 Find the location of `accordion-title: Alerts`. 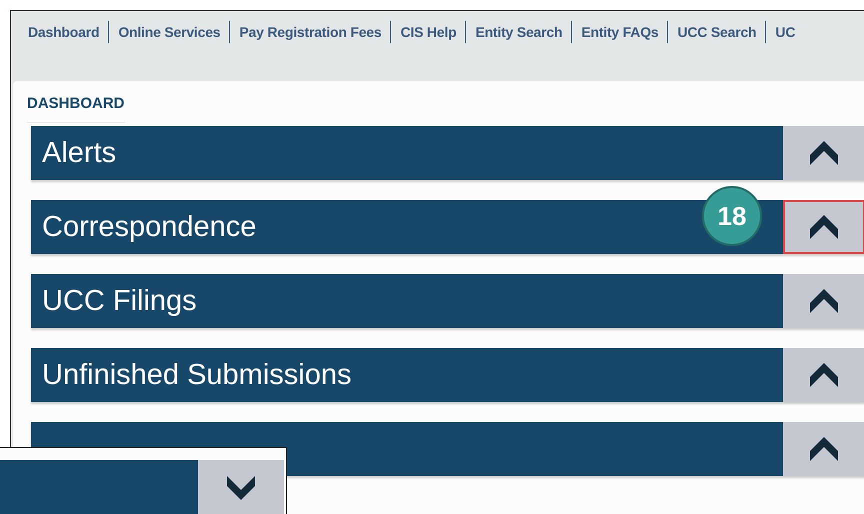

accordion-title: Alerts is located at coordinates (79, 153).